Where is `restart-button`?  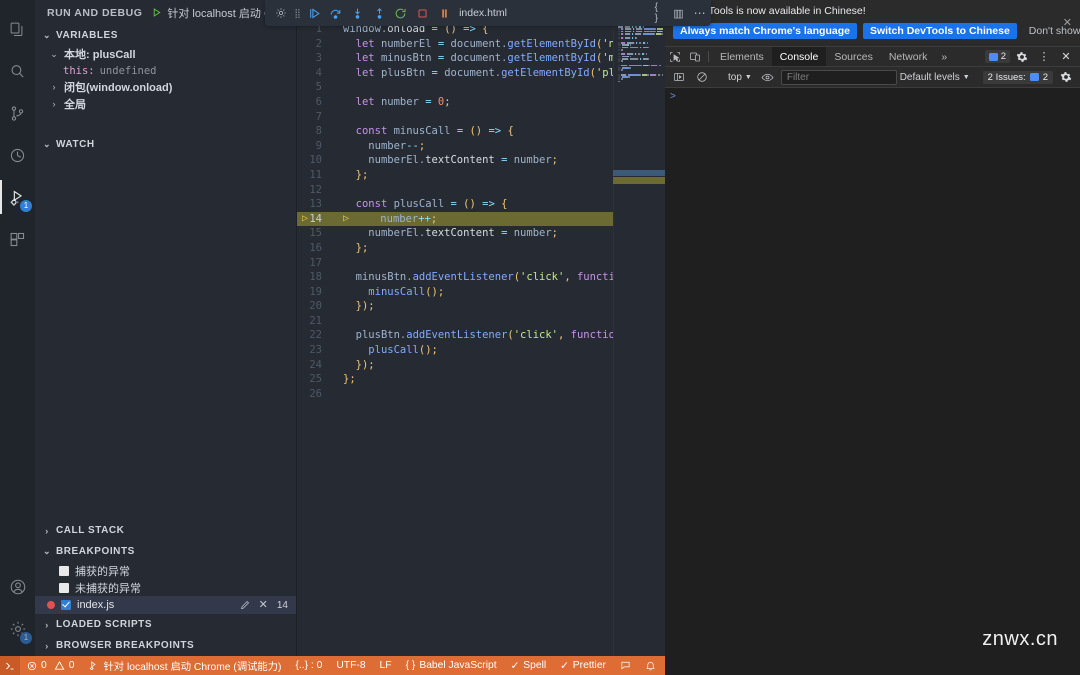
restart-button is located at coordinates (401, 13).